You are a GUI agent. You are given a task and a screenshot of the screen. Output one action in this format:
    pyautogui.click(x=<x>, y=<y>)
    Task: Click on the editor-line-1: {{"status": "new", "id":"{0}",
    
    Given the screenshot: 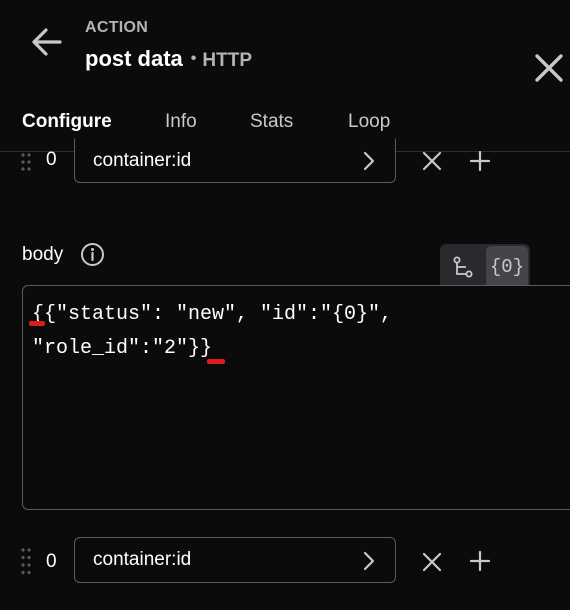 What is the action you would take?
    pyautogui.click(x=212, y=314)
    